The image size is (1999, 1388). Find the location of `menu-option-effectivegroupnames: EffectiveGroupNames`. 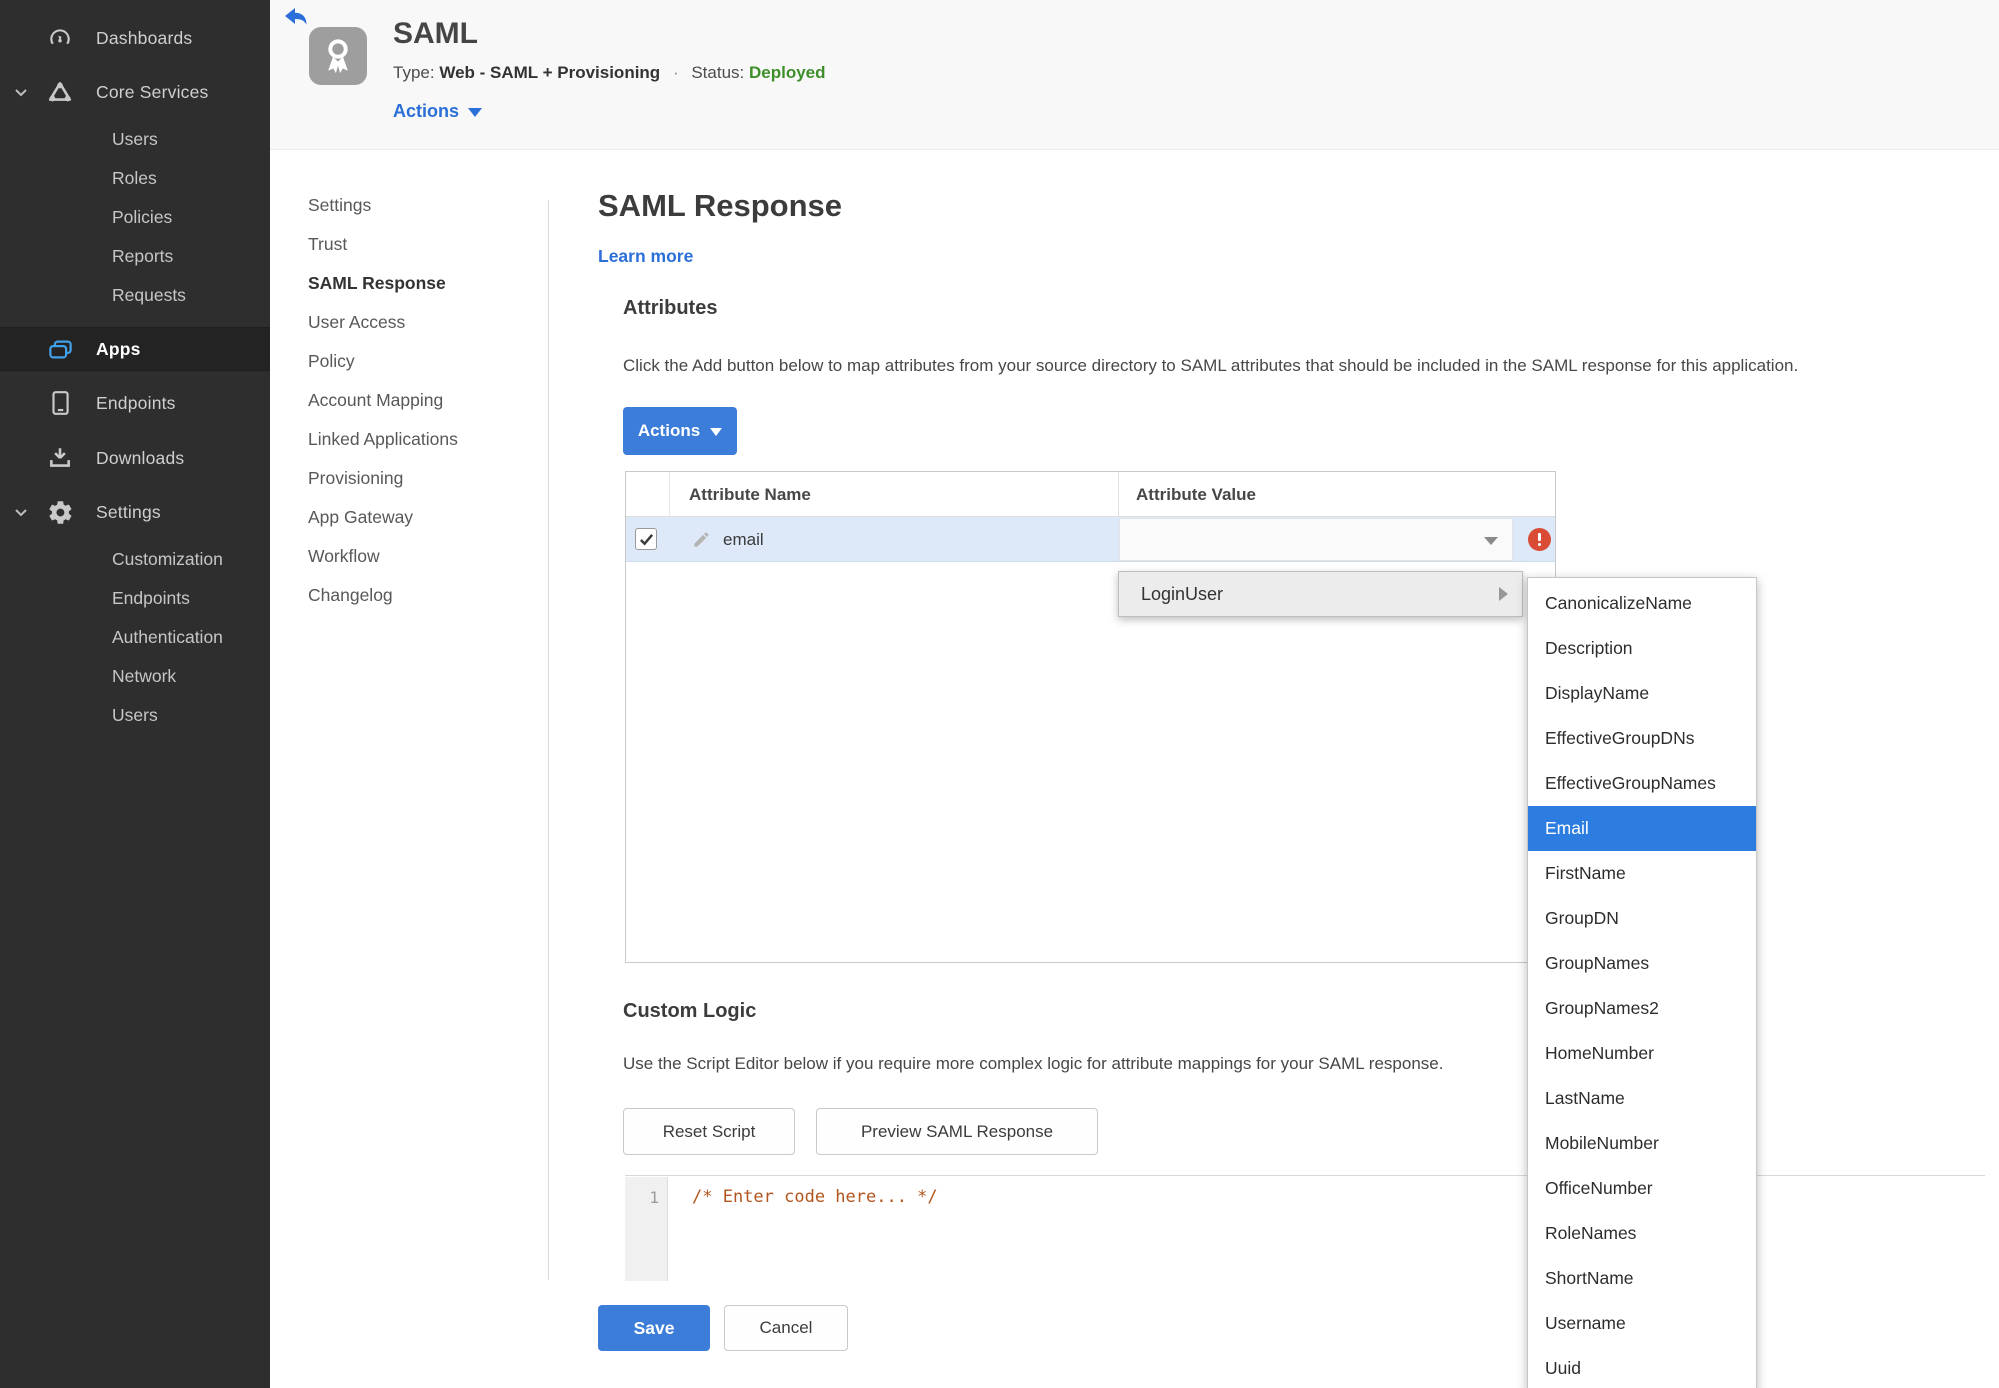

menu-option-effectivegroupnames: EffectiveGroupNames is located at coordinates (1642, 783).